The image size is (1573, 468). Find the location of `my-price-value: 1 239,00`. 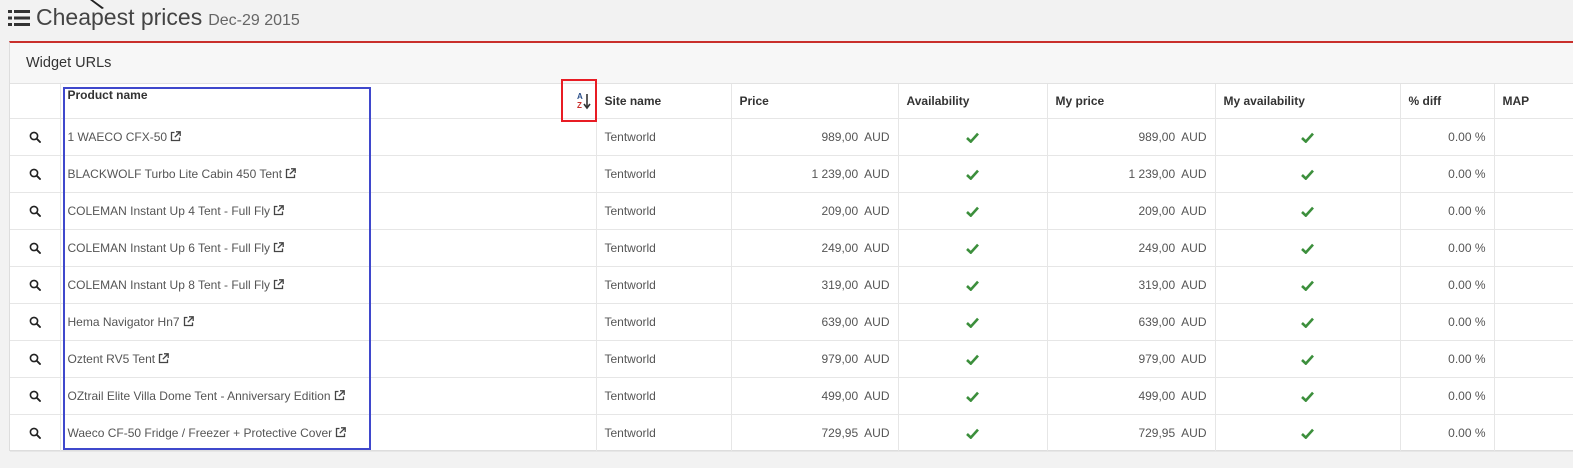

my-price-value: 1 239,00 is located at coordinates (1152, 173).